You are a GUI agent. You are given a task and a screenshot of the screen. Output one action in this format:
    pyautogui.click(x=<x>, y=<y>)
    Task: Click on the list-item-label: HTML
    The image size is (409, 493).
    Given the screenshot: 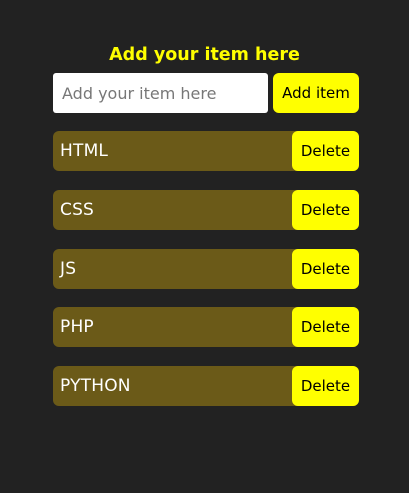 What is the action you would take?
    pyautogui.click(x=84, y=151)
    